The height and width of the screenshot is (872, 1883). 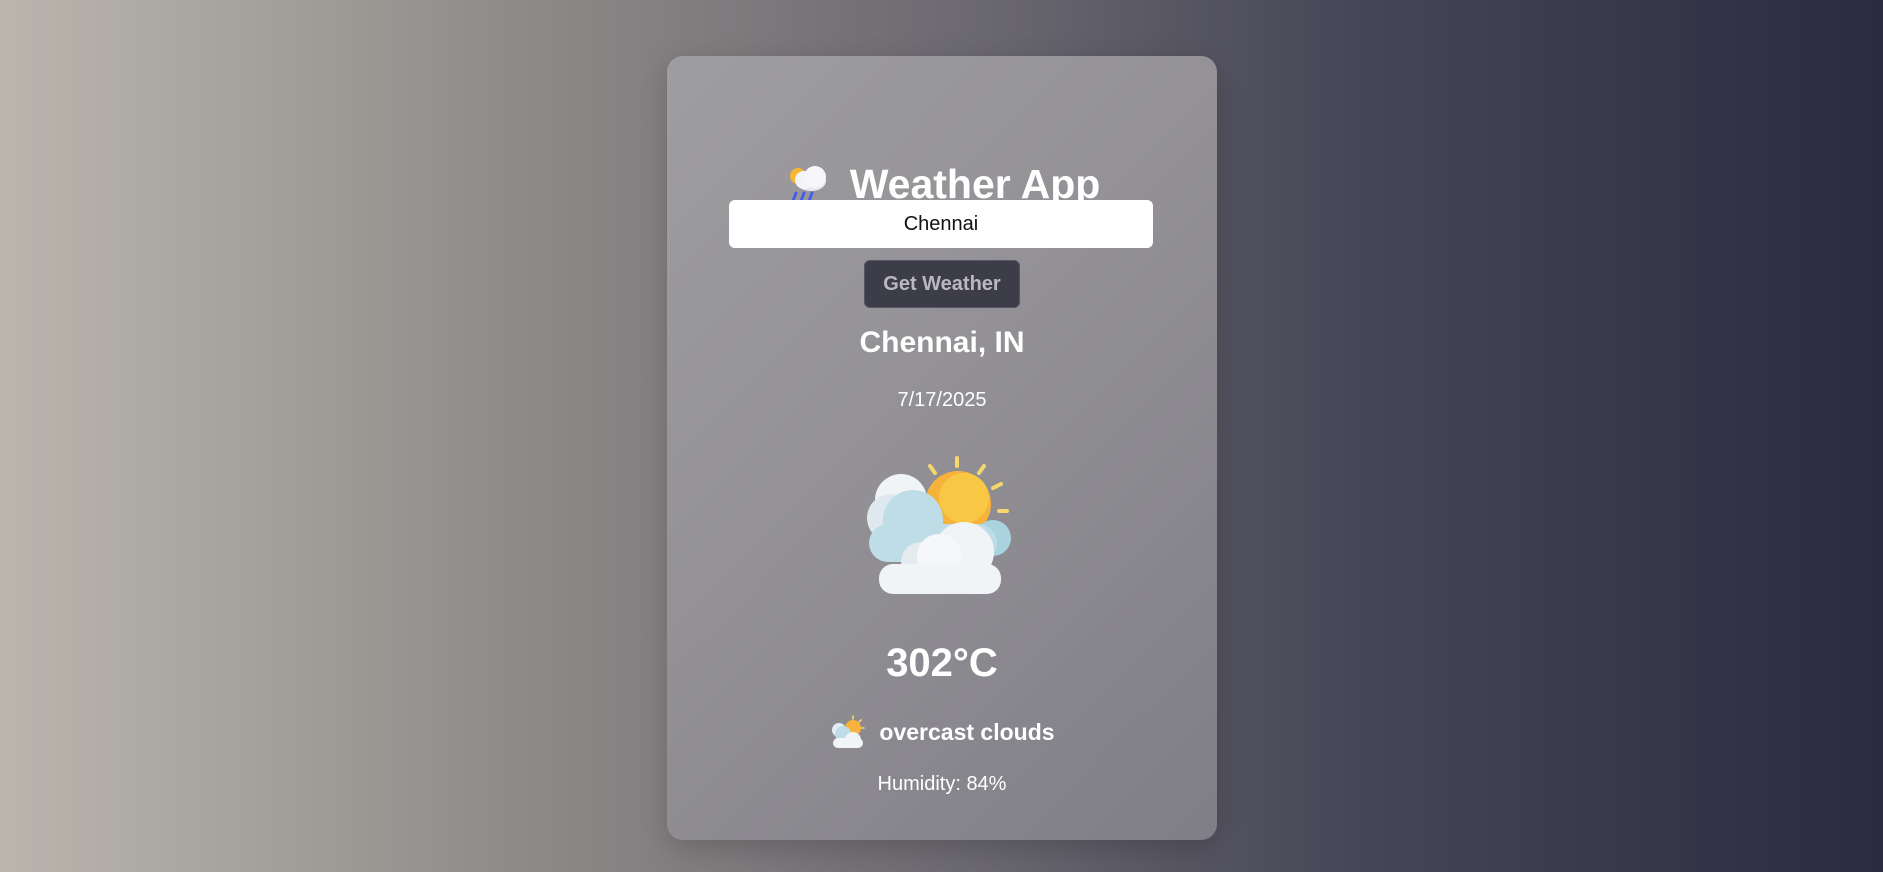 What do you see at coordinates (939, 525) in the screenshot?
I see `partly-cloudy-icon` at bounding box center [939, 525].